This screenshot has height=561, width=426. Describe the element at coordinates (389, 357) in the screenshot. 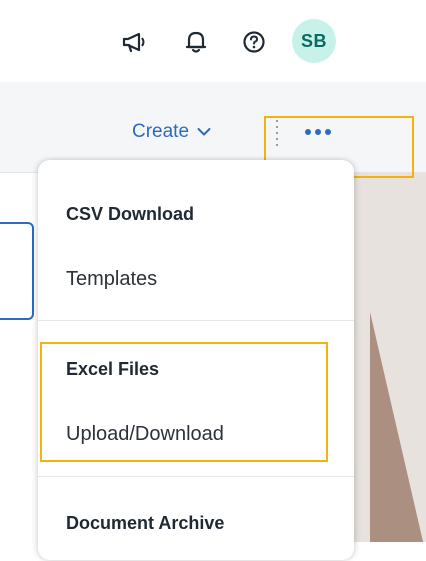

I see `background-image` at that location.